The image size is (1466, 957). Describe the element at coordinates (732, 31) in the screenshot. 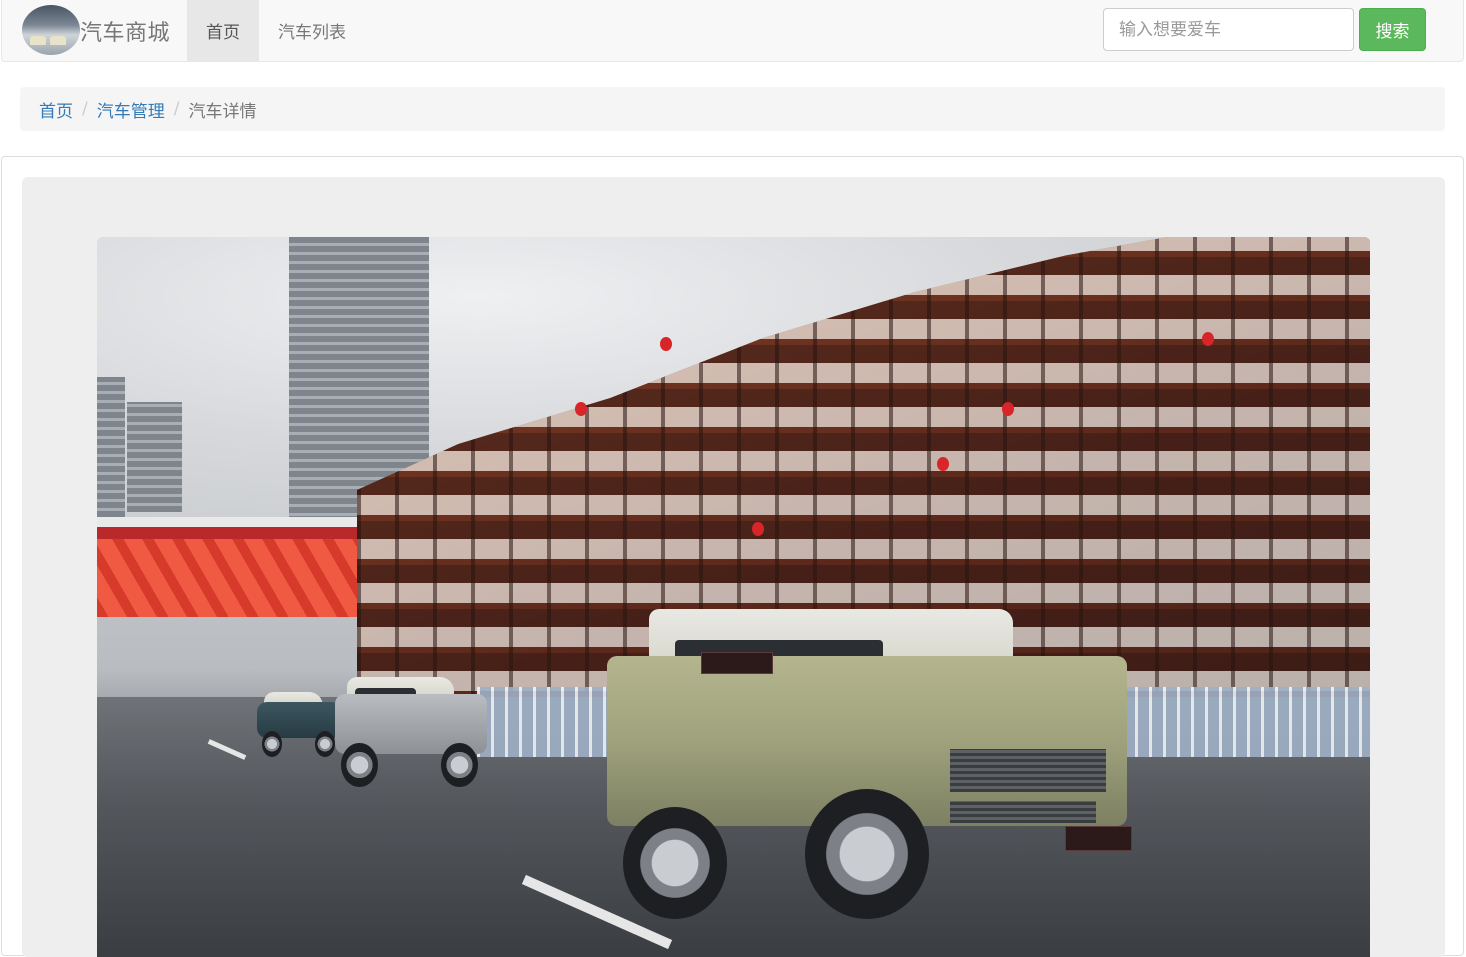

I see `top-navbar: 汽车商城 首页 汽车列表 搜索` at that location.